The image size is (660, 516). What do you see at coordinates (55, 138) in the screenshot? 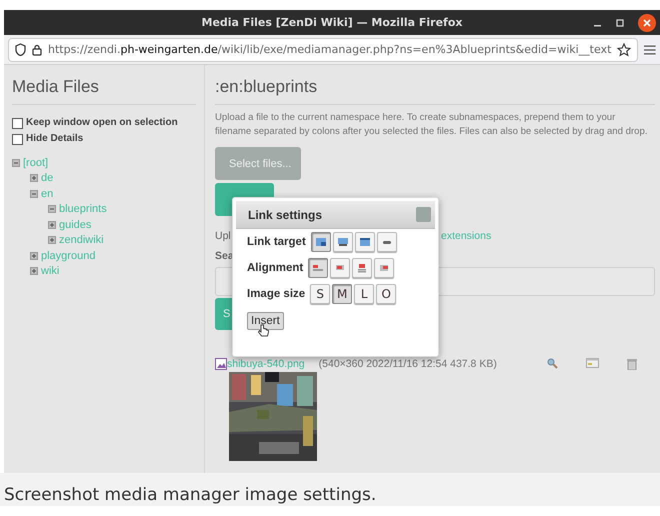
I see `checkbox-label: Hide Details` at bounding box center [55, 138].